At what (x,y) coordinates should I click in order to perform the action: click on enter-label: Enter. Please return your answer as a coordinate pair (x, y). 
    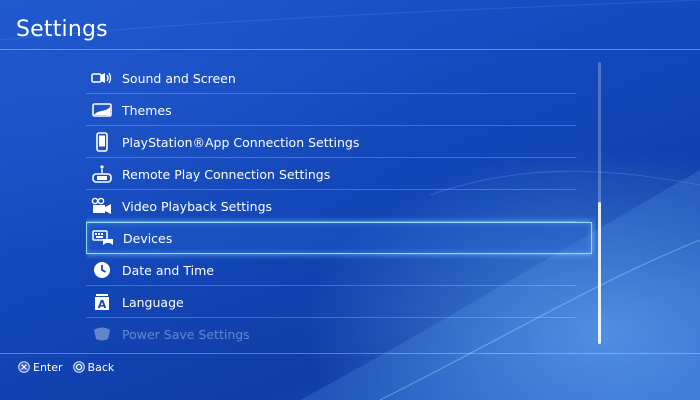
    Looking at the image, I should click on (48, 367).